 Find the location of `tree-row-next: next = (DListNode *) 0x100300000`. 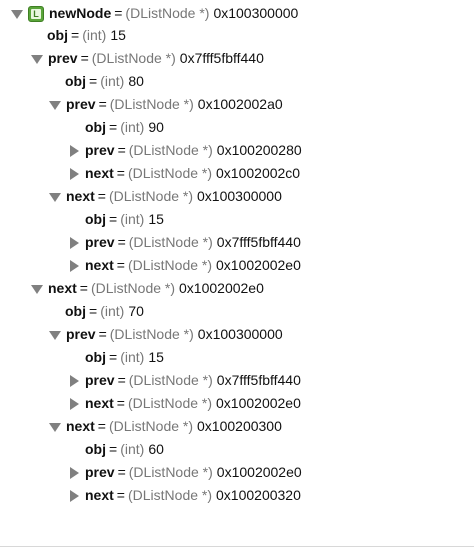

tree-row-next: next = (DListNode *) 0x100300000 is located at coordinates (165, 196).